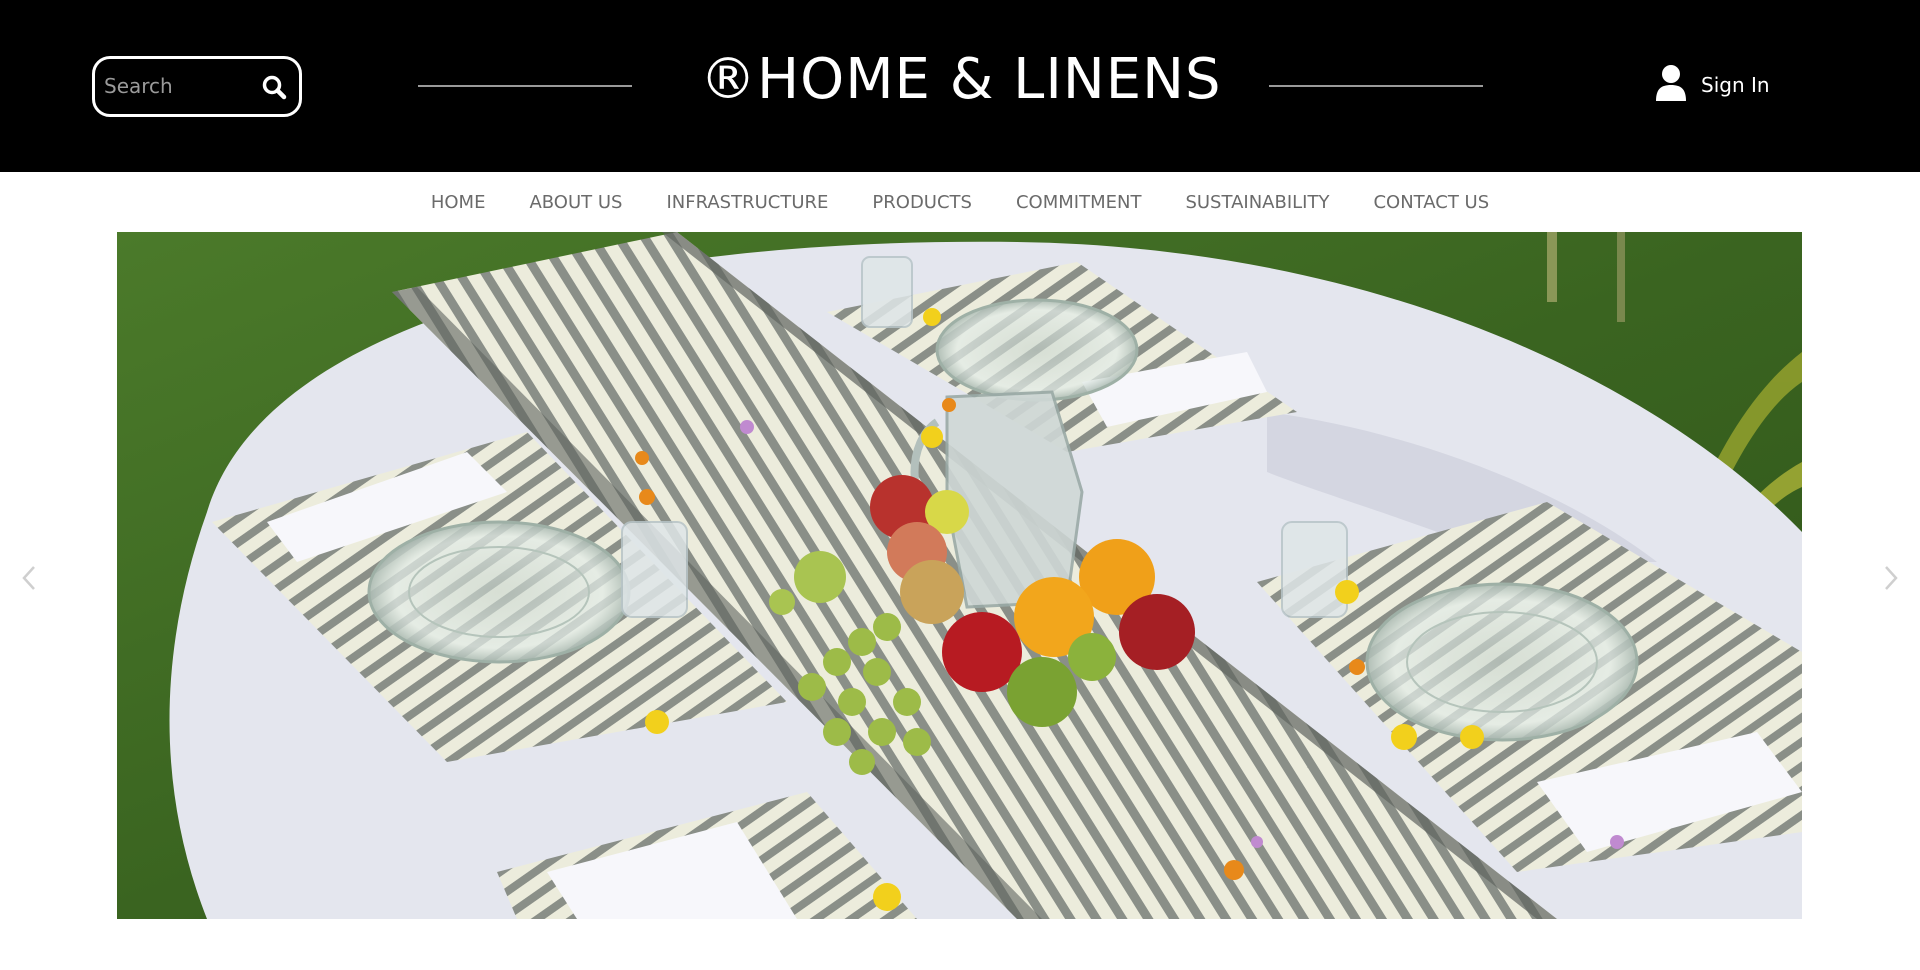 Image resolution: width=1920 pixels, height=970 pixels. I want to click on header-divider-right, so click(1376, 86).